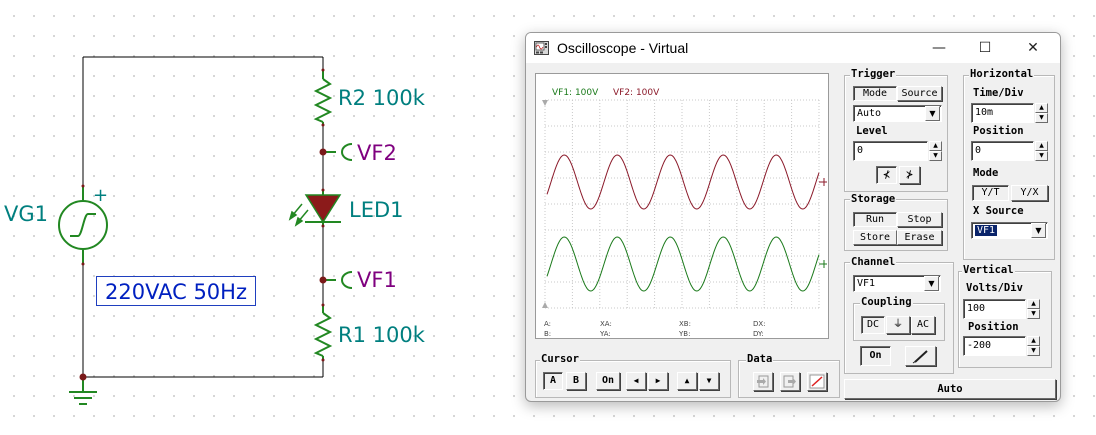  What do you see at coordinates (1029, 193) in the screenshot?
I see `yx-mode-button: Y/X` at bounding box center [1029, 193].